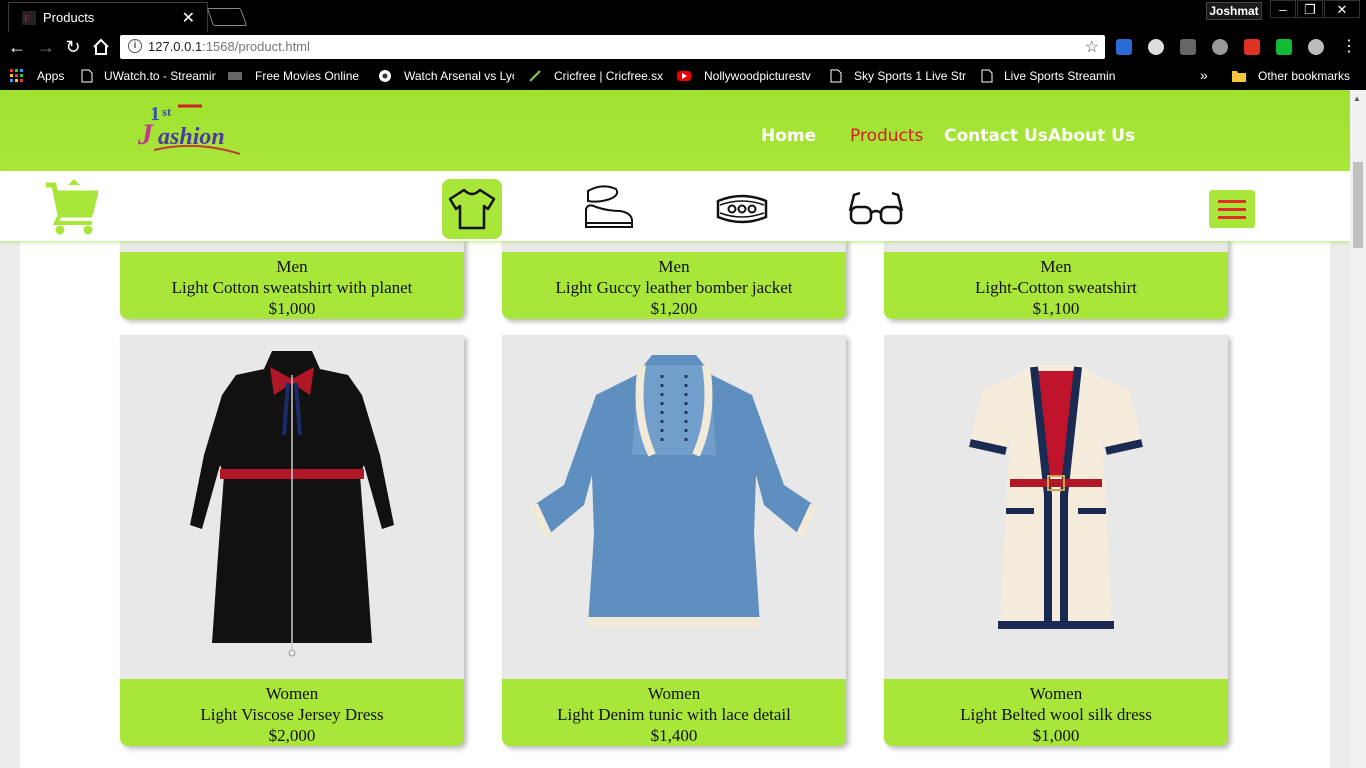 This screenshot has height=768, width=1366. Describe the element at coordinates (674, 287) in the screenshot. I see `product-name: Light Guccy leather bomber jacket` at that location.